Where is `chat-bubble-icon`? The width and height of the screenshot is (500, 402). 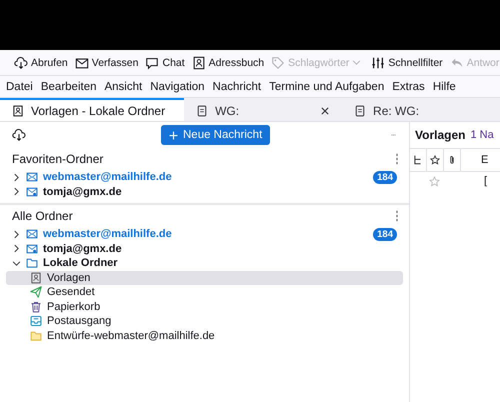
chat-bubble-icon is located at coordinates (152, 63).